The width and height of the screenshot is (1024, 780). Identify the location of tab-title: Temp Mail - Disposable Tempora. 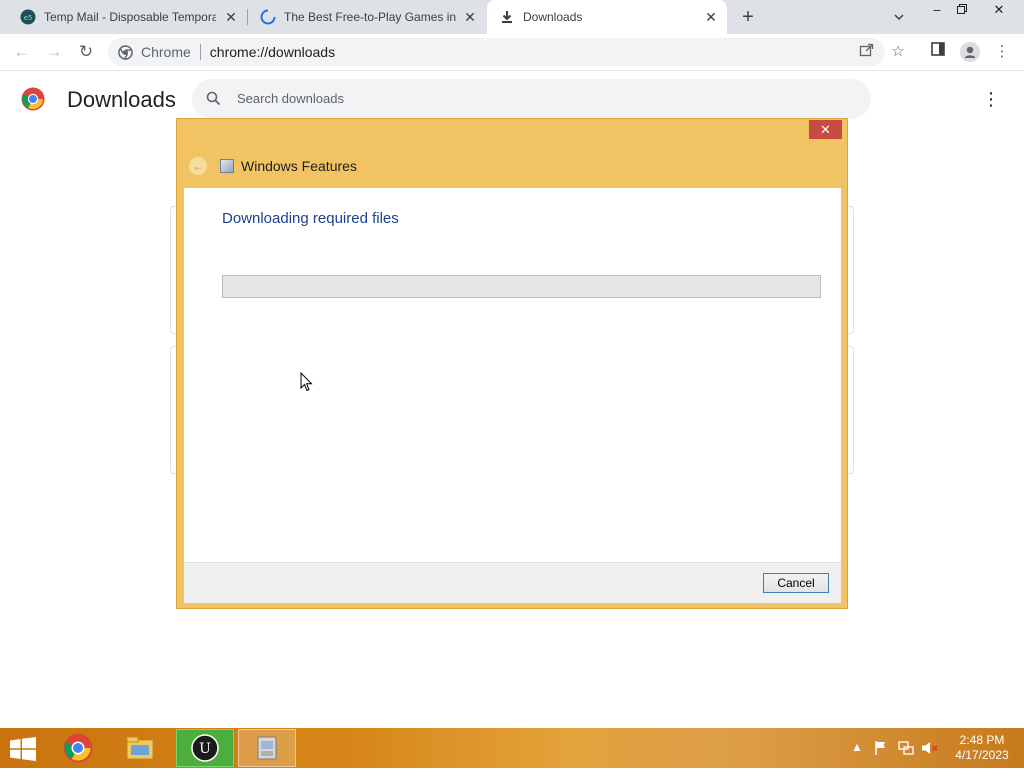
(130, 17).